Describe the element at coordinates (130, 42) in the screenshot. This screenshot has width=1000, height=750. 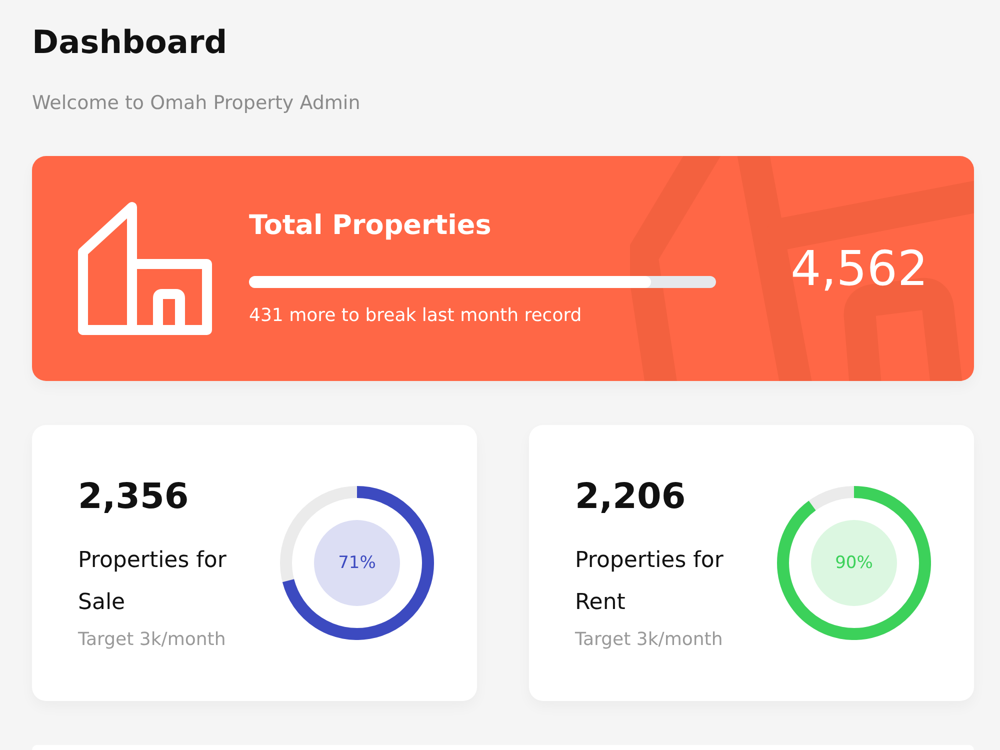
I see `page-title: Dashboard` at that location.